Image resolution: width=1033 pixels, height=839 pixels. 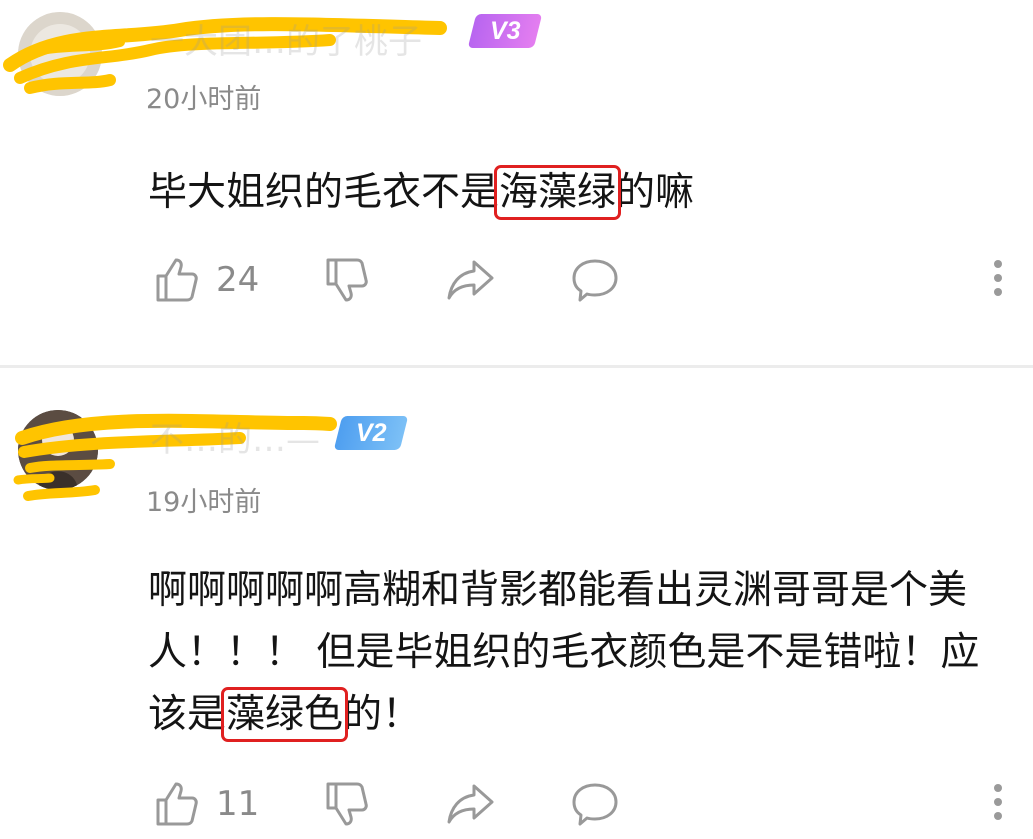 What do you see at coordinates (235, 436) in the screenshot?
I see `username: 不…的…—` at bounding box center [235, 436].